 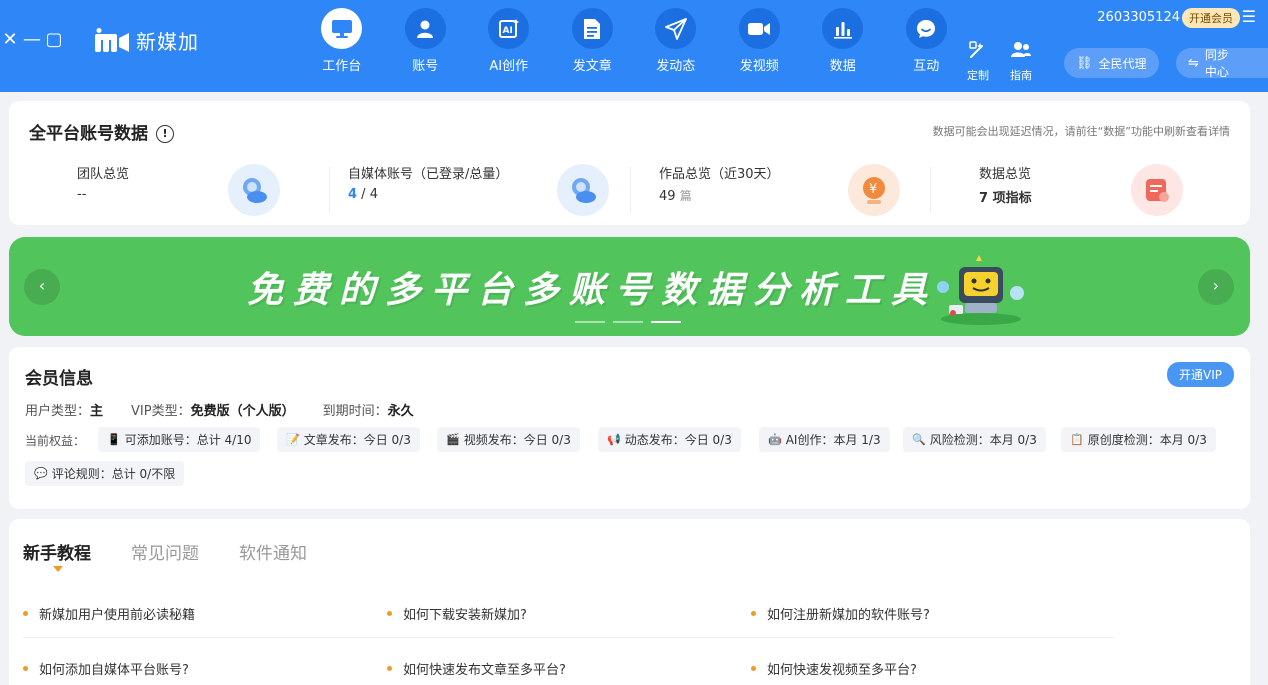 What do you see at coordinates (678, 440) in the screenshot?
I see `chip-text: 动态发布：今日 0/3` at bounding box center [678, 440].